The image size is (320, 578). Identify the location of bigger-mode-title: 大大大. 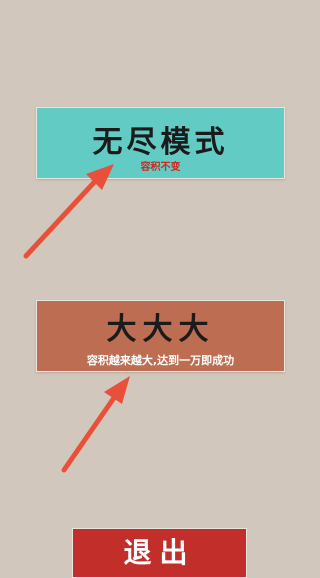
(160, 329).